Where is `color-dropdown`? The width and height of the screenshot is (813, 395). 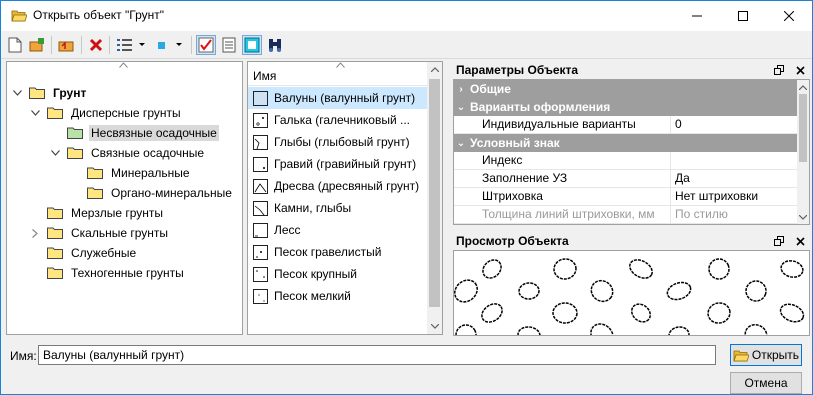 color-dropdown is located at coordinates (170, 45).